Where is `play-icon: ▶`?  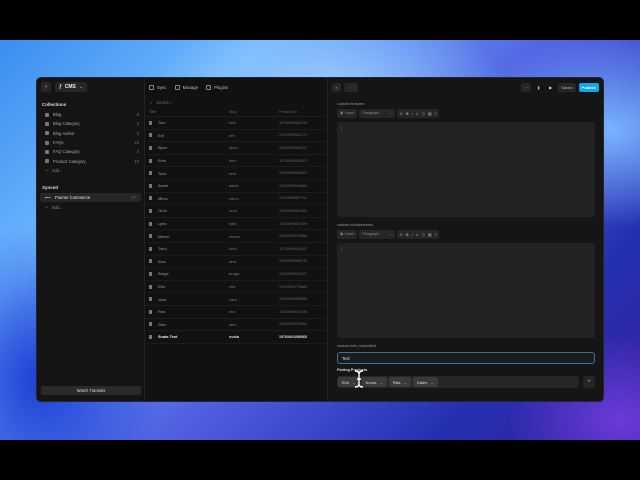 play-icon: ▶ is located at coordinates (551, 87).